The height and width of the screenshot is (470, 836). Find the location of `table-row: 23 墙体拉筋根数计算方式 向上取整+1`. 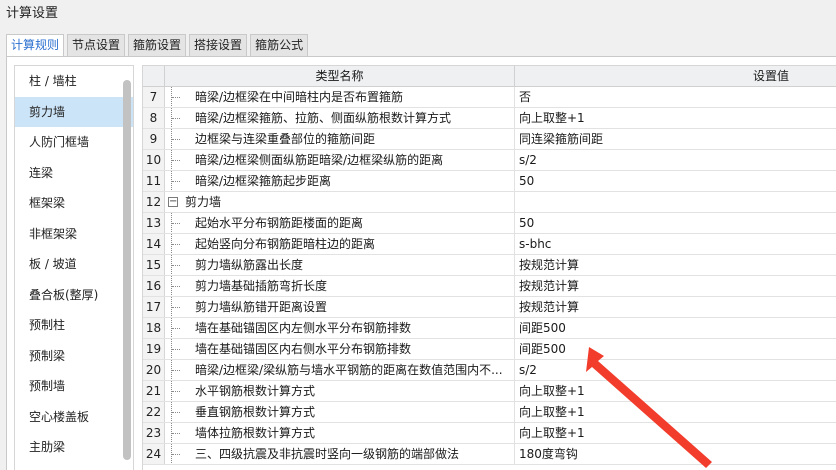

table-row: 23 墙体拉筋根数计算方式 向上取整+1 is located at coordinates (489, 433).